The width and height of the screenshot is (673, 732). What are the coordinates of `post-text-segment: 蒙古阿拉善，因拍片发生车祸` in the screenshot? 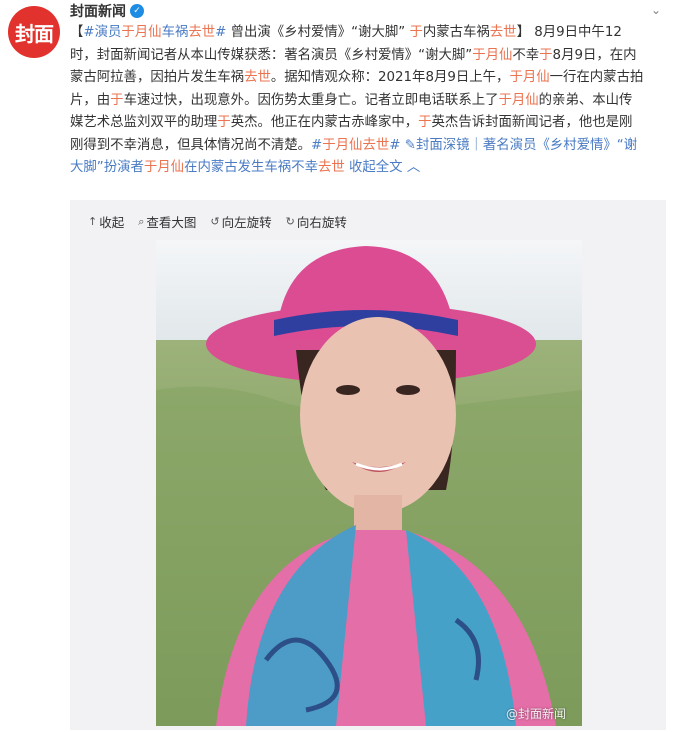 It's located at (157, 77).